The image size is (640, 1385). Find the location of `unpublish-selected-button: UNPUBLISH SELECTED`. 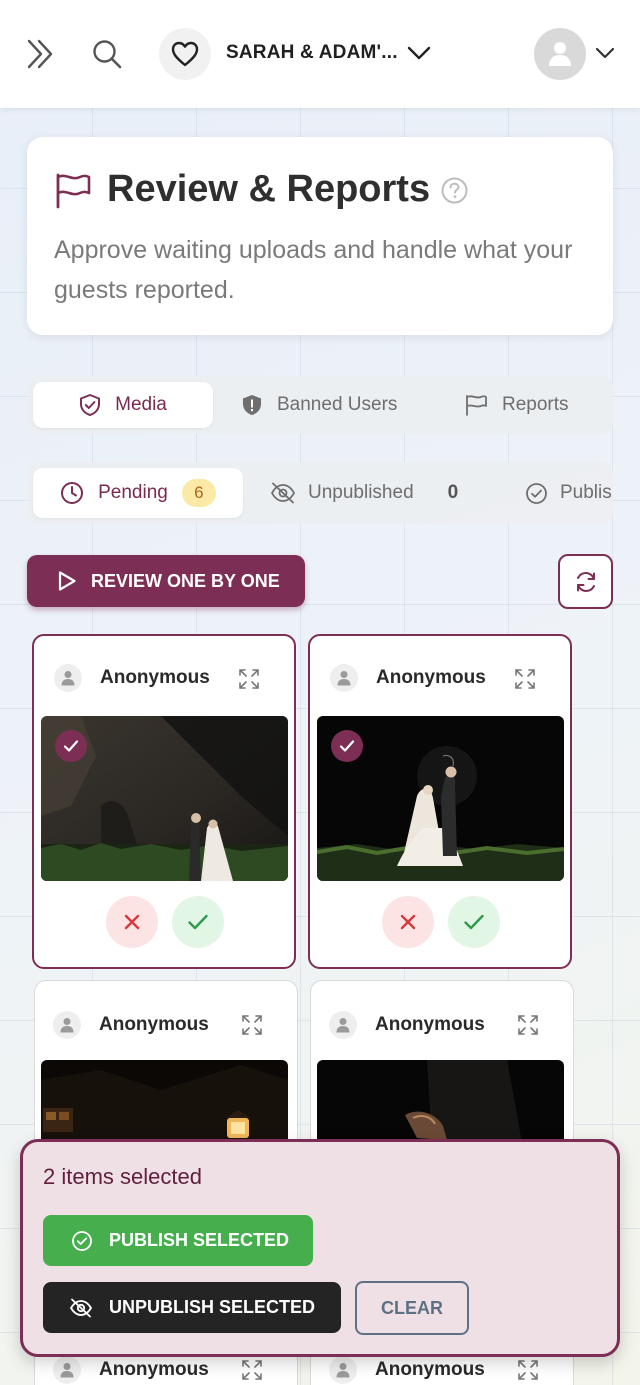

unpublish-selected-button: UNPUBLISH SELECTED is located at coordinates (192, 1307).